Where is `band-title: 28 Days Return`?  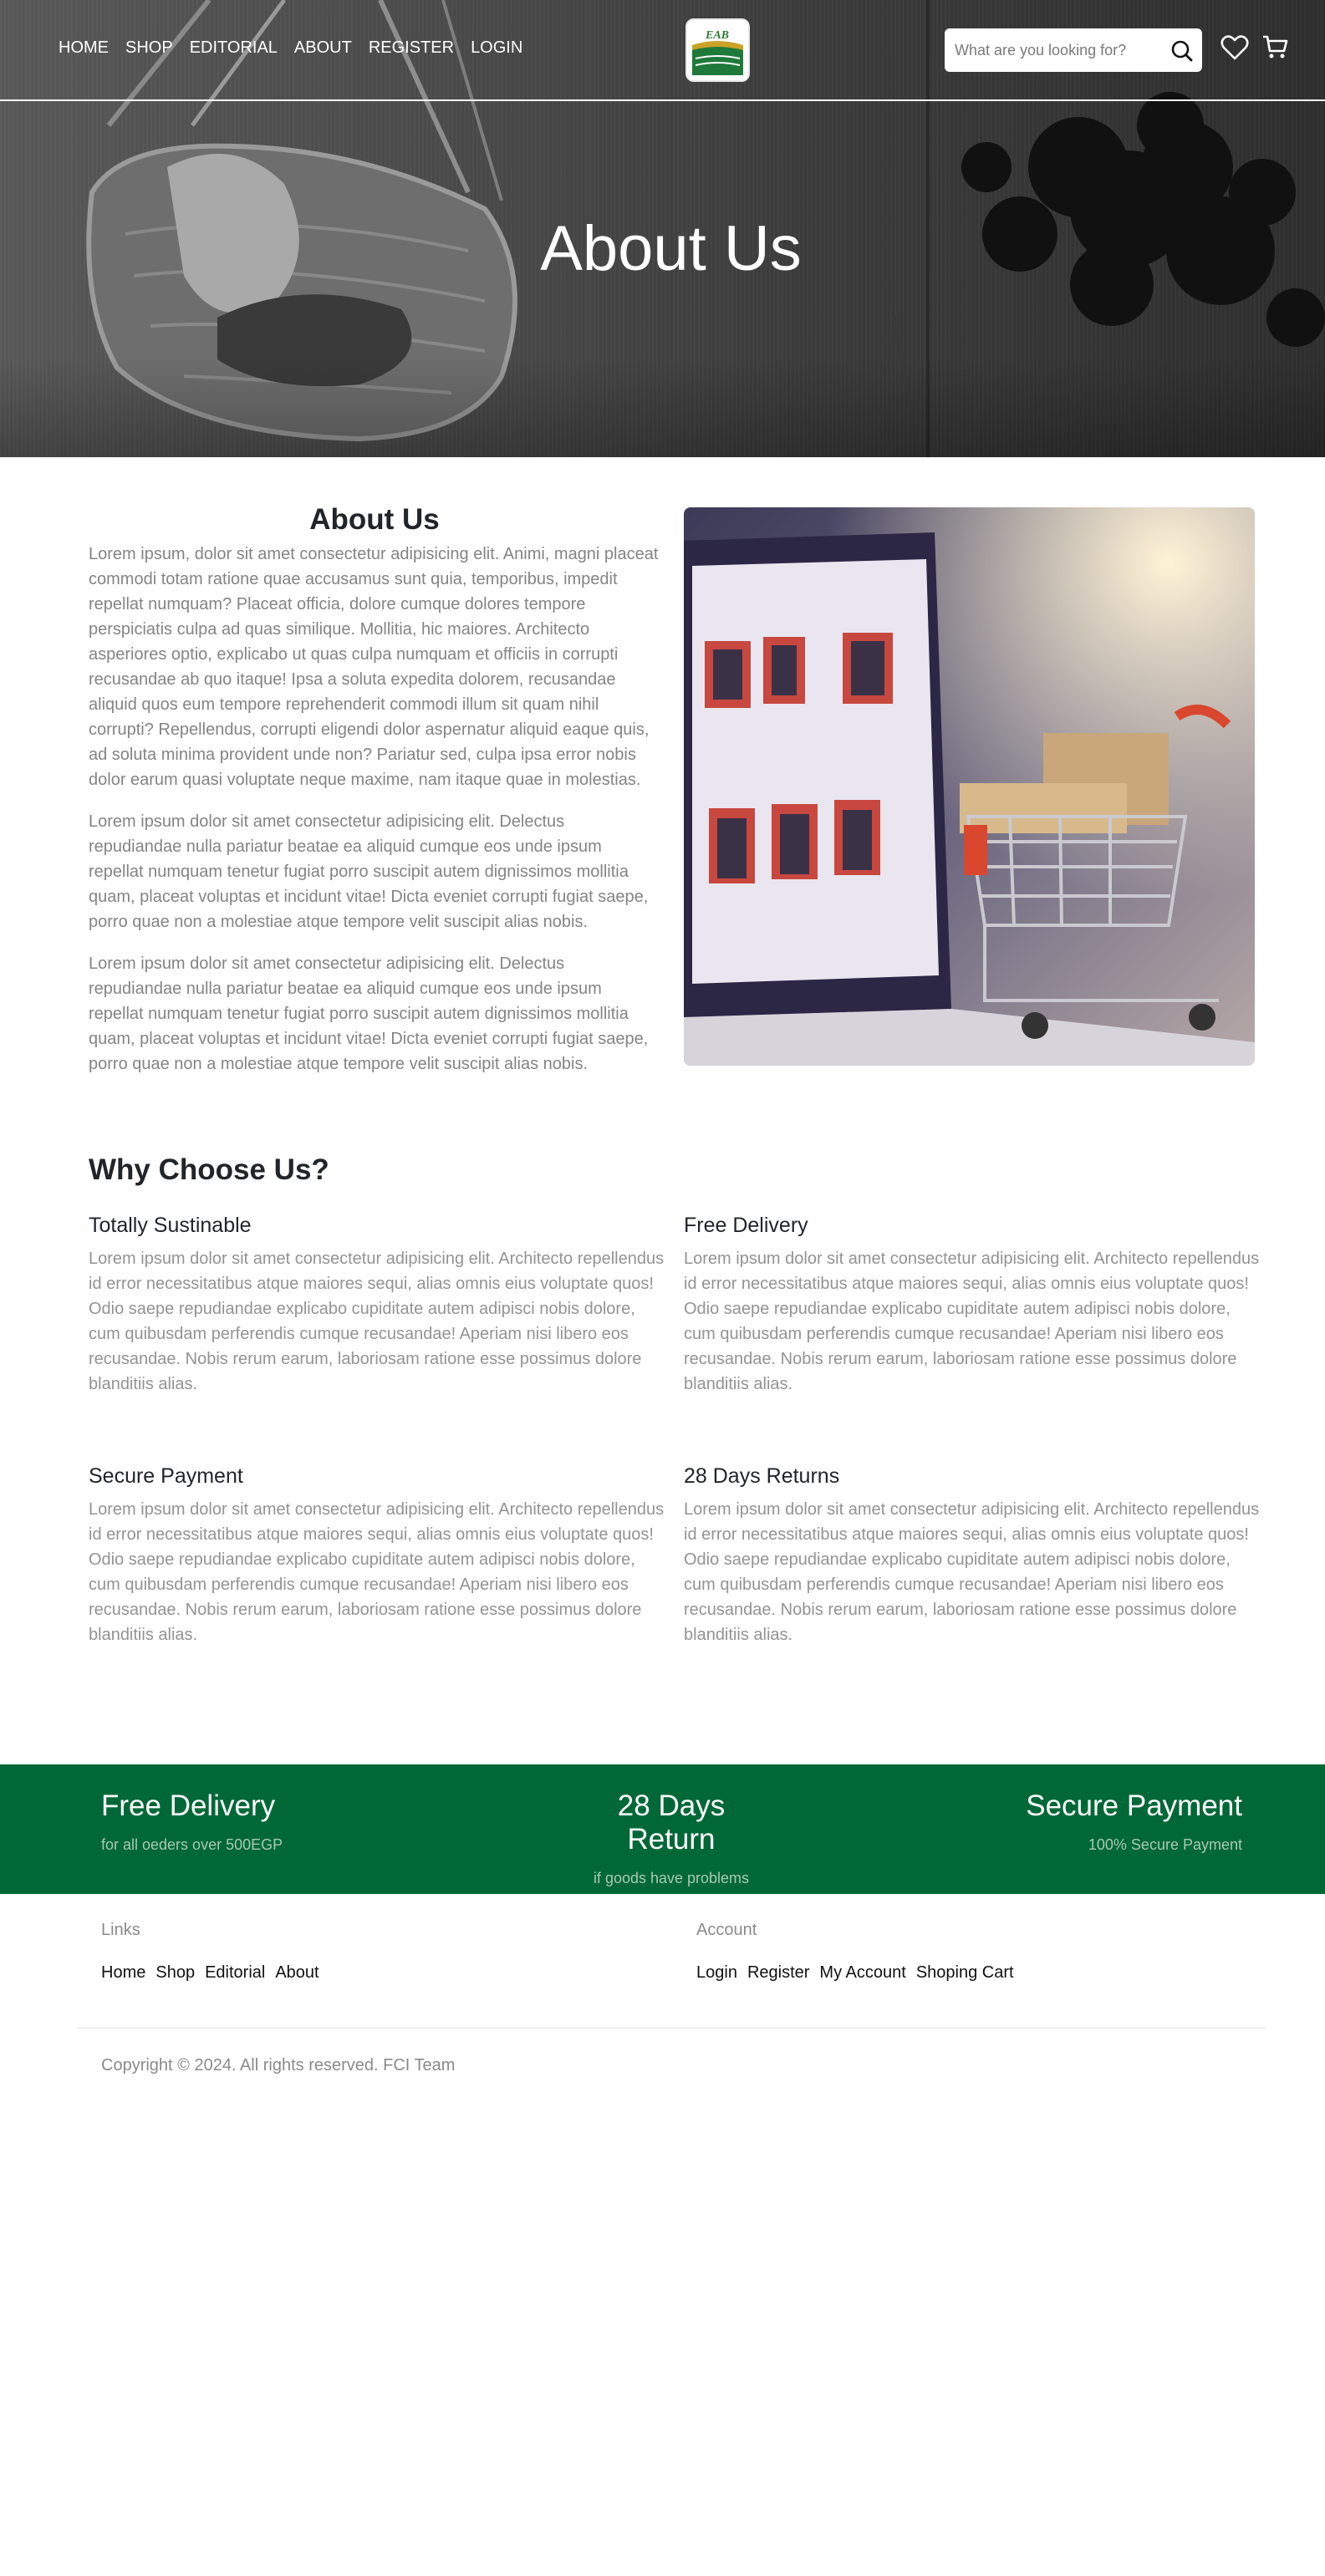
band-title: 28 Days Return is located at coordinates (671, 1822).